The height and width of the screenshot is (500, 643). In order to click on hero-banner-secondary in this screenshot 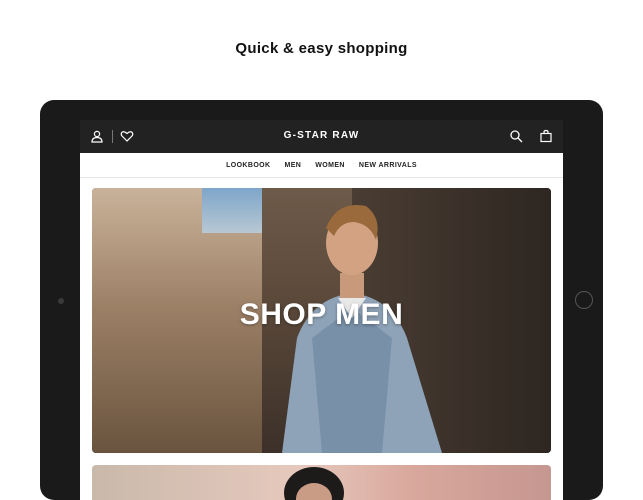, I will do `click(321, 482)`.